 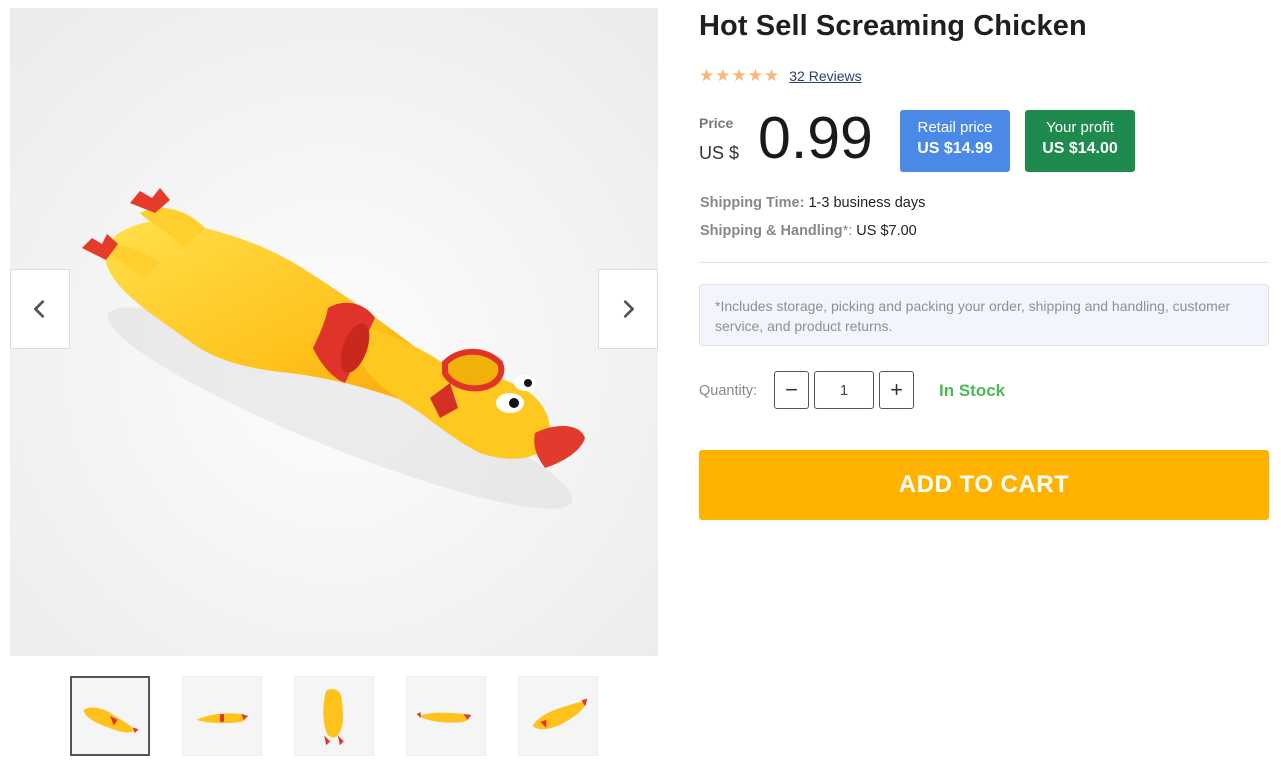 What do you see at coordinates (772, 75) in the screenshot?
I see `half-star-icon: ★` at bounding box center [772, 75].